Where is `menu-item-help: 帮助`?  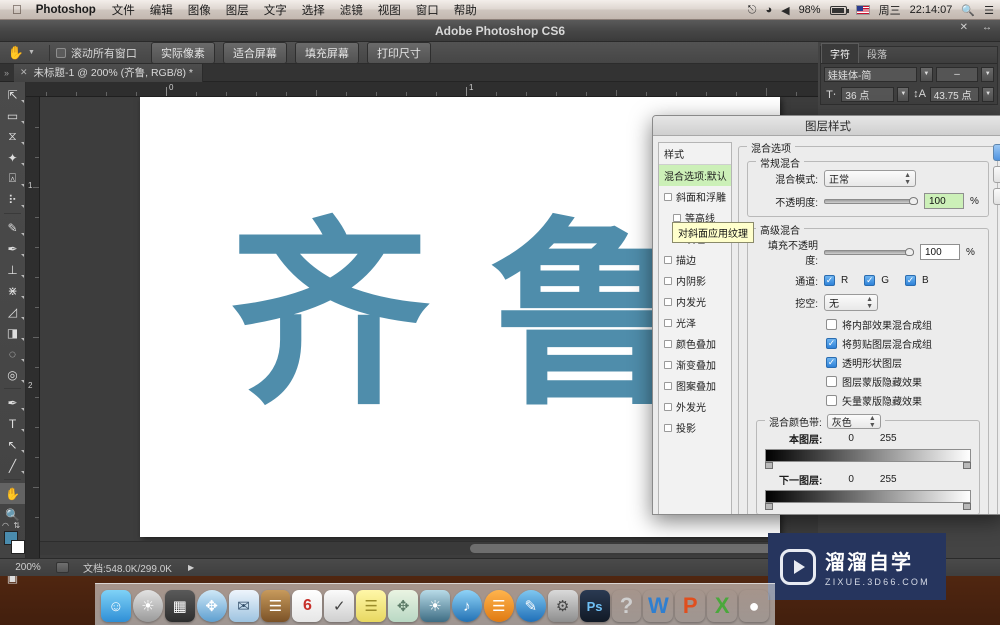 menu-item-help: 帮助 is located at coordinates (465, 10).